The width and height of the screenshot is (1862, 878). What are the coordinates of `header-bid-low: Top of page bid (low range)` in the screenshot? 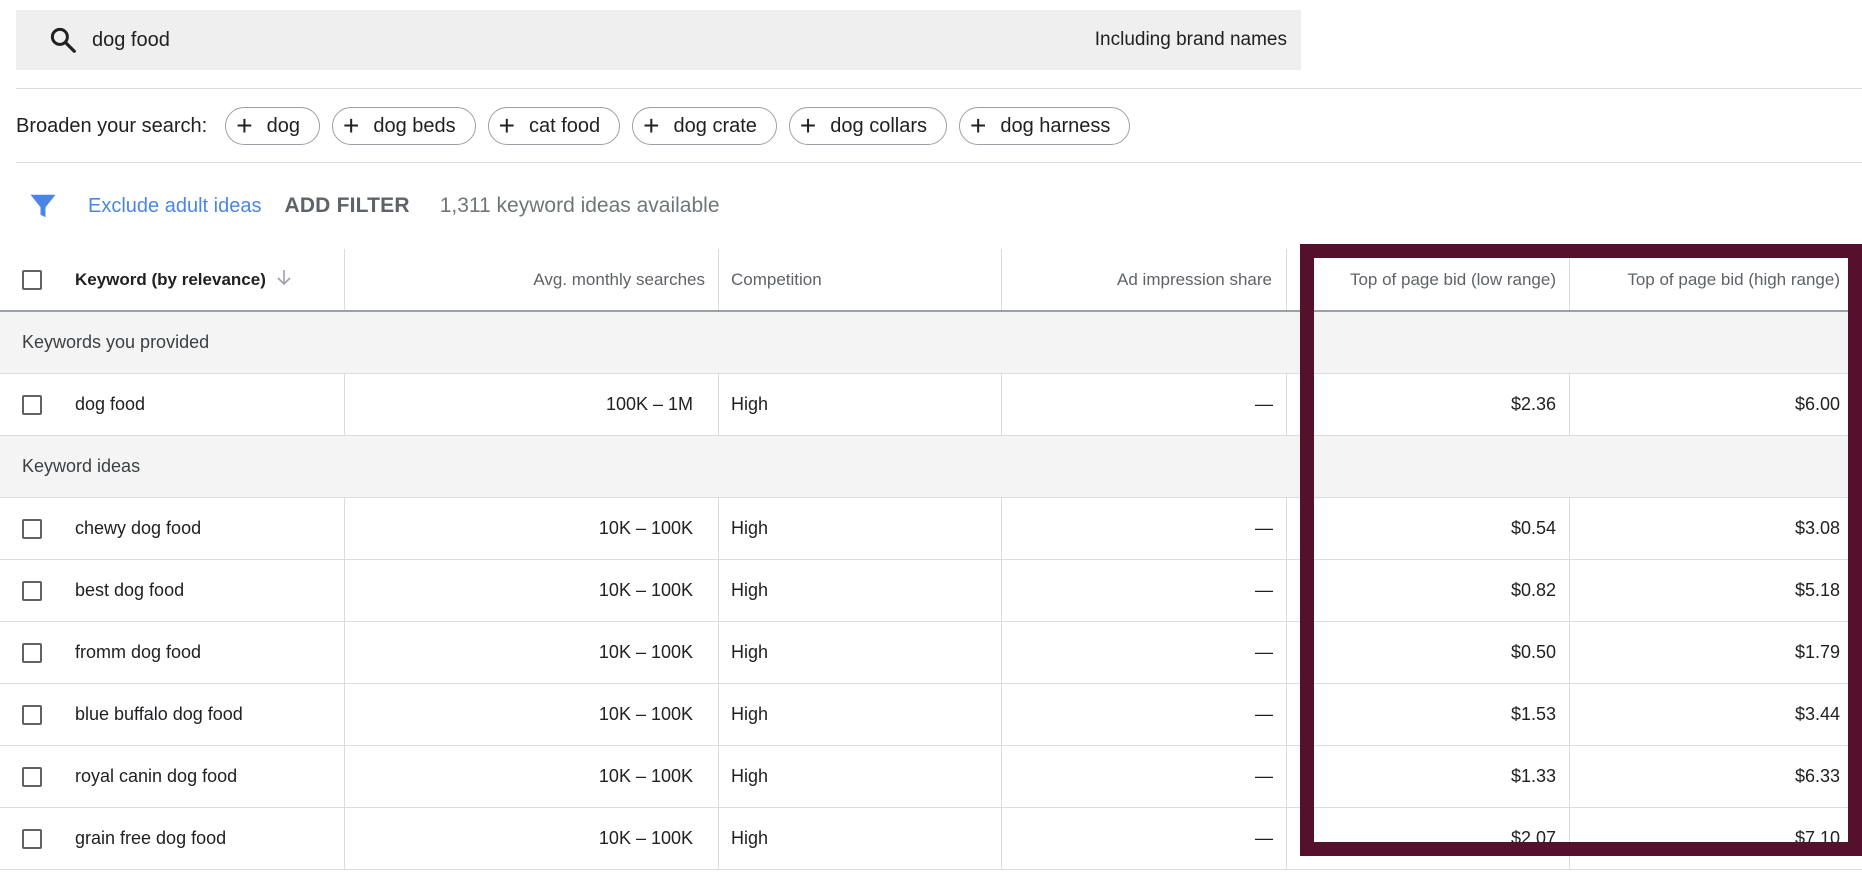 It's located at (1423, 279).